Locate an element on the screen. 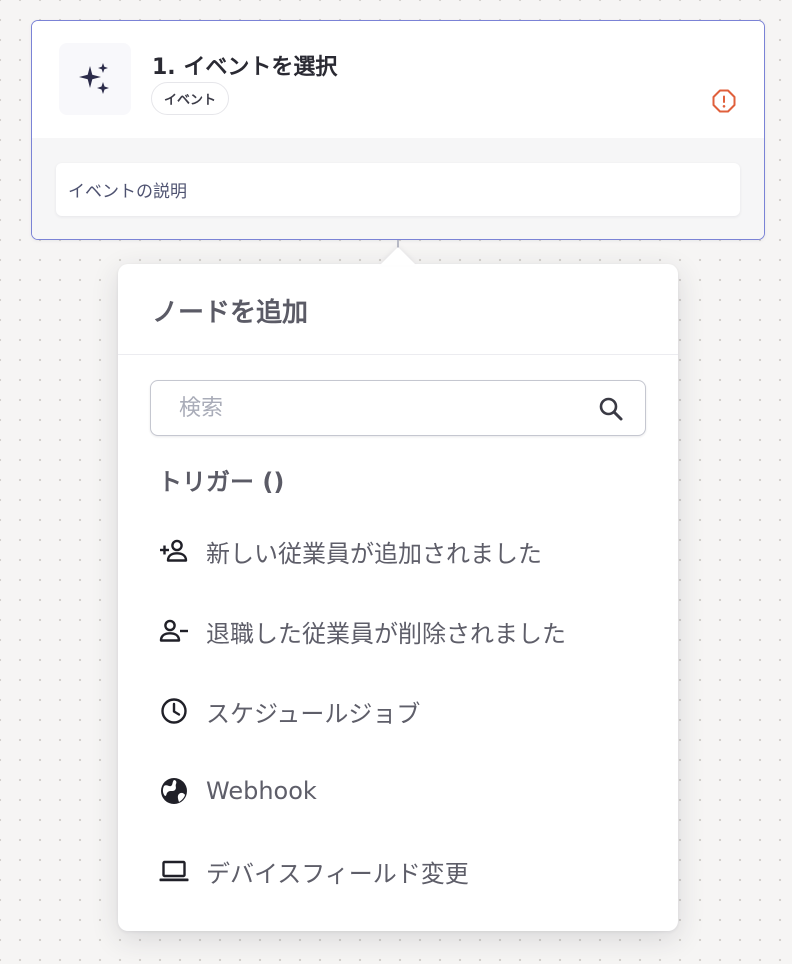  popup-arrow is located at coordinates (398, 256).